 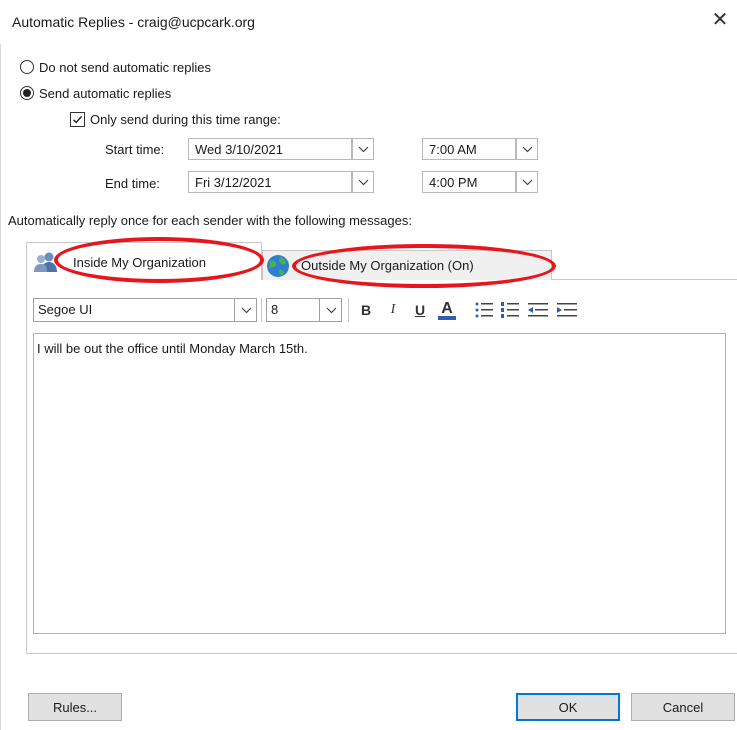 I want to click on font-name-dropdown, so click(x=245, y=310).